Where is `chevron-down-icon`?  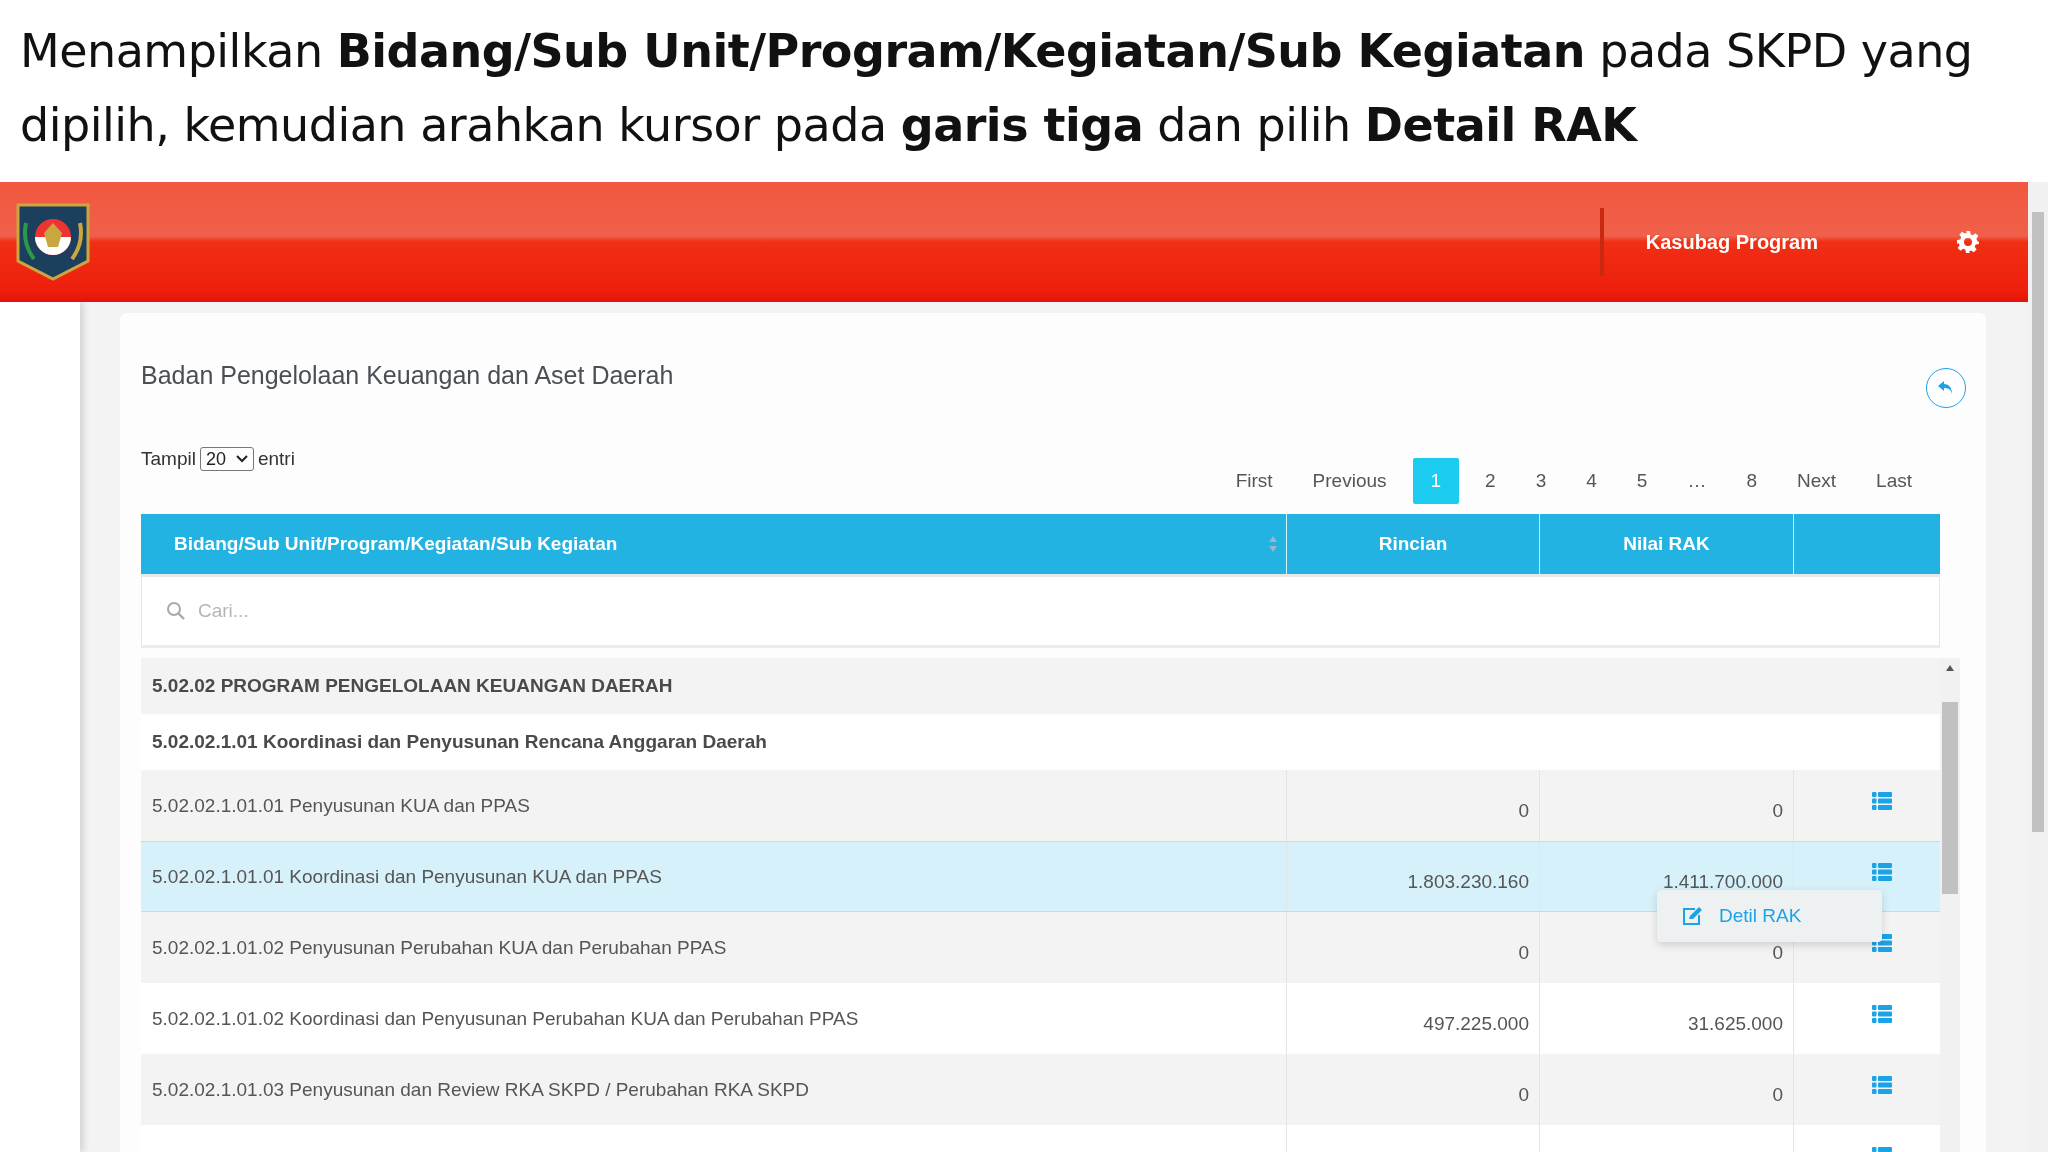 chevron-down-icon is located at coordinates (241, 459).